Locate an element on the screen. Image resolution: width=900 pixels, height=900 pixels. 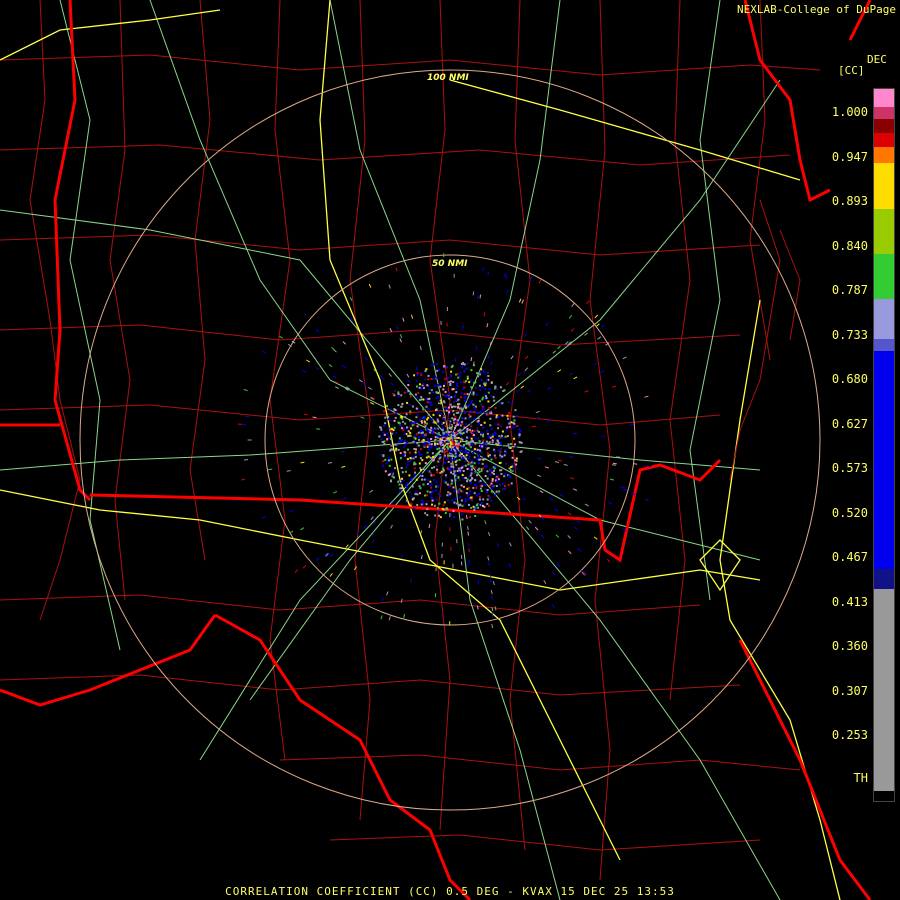
color-scale-tick-label: 0.413 is located at coordinates (849, 601).